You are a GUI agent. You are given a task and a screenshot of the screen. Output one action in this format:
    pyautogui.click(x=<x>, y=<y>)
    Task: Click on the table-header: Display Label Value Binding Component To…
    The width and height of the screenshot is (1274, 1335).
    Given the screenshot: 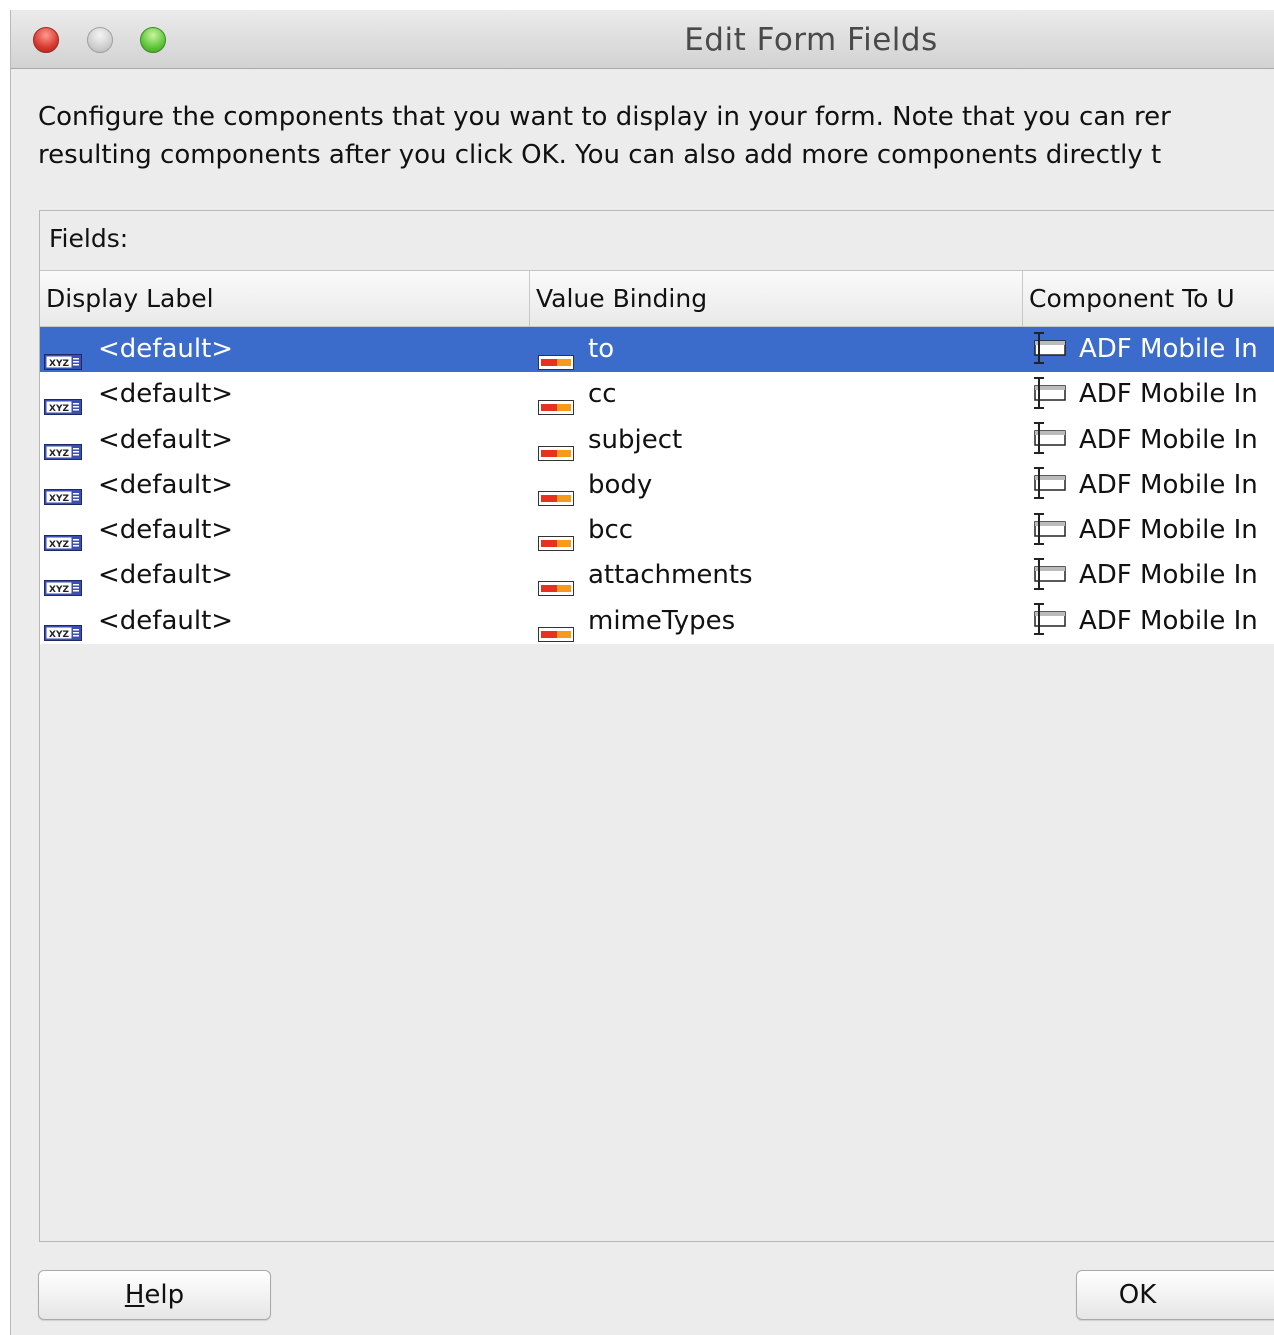 What is the action you would take?
    pyautogui.click(x=657, y=299)
    